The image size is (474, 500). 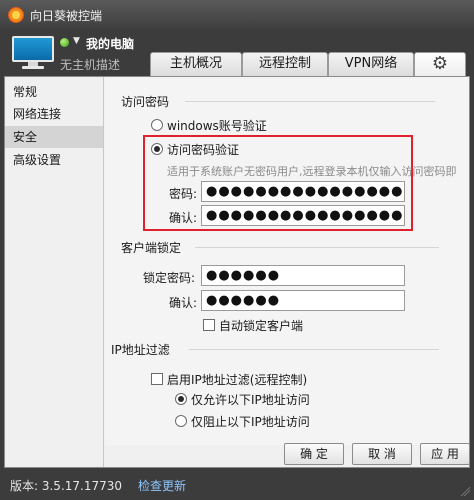 What do you see at coordinates (169, 278) in the screenshot?
I see `lock-password-label: 锁定密码:` at bounding box center [169, 278].